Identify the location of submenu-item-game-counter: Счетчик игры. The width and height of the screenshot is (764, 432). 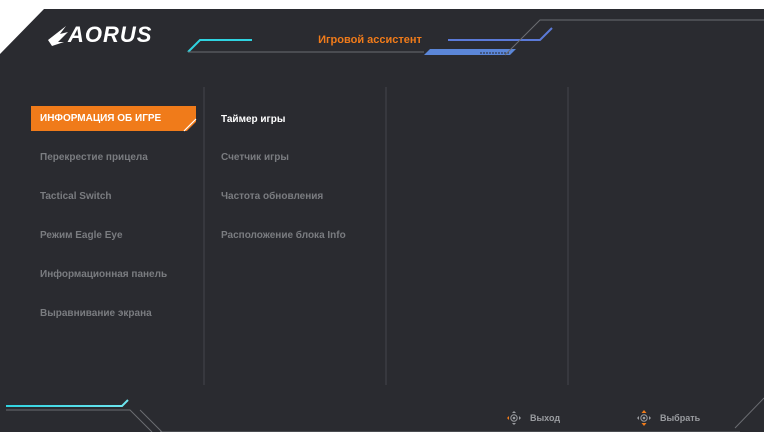
(255, 157).